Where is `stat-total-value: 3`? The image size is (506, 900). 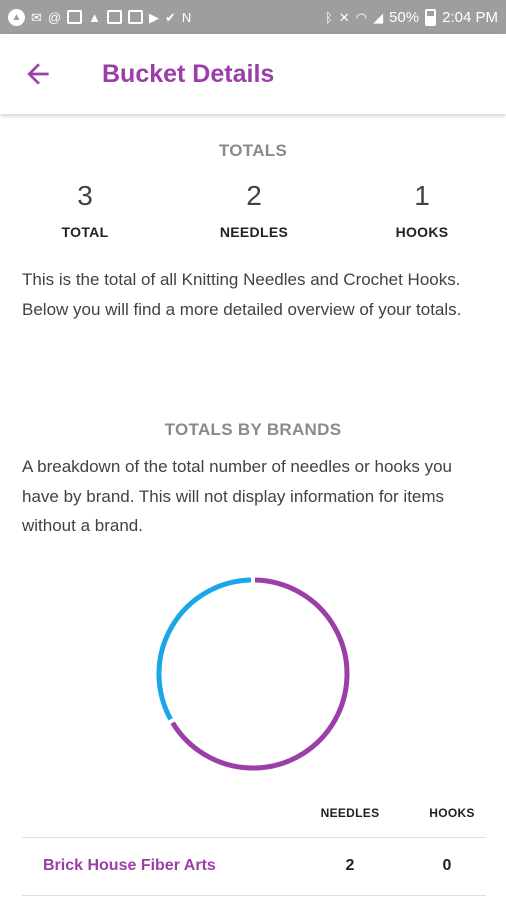 stat-total-value: 3 is located at coordinates (85, 195).